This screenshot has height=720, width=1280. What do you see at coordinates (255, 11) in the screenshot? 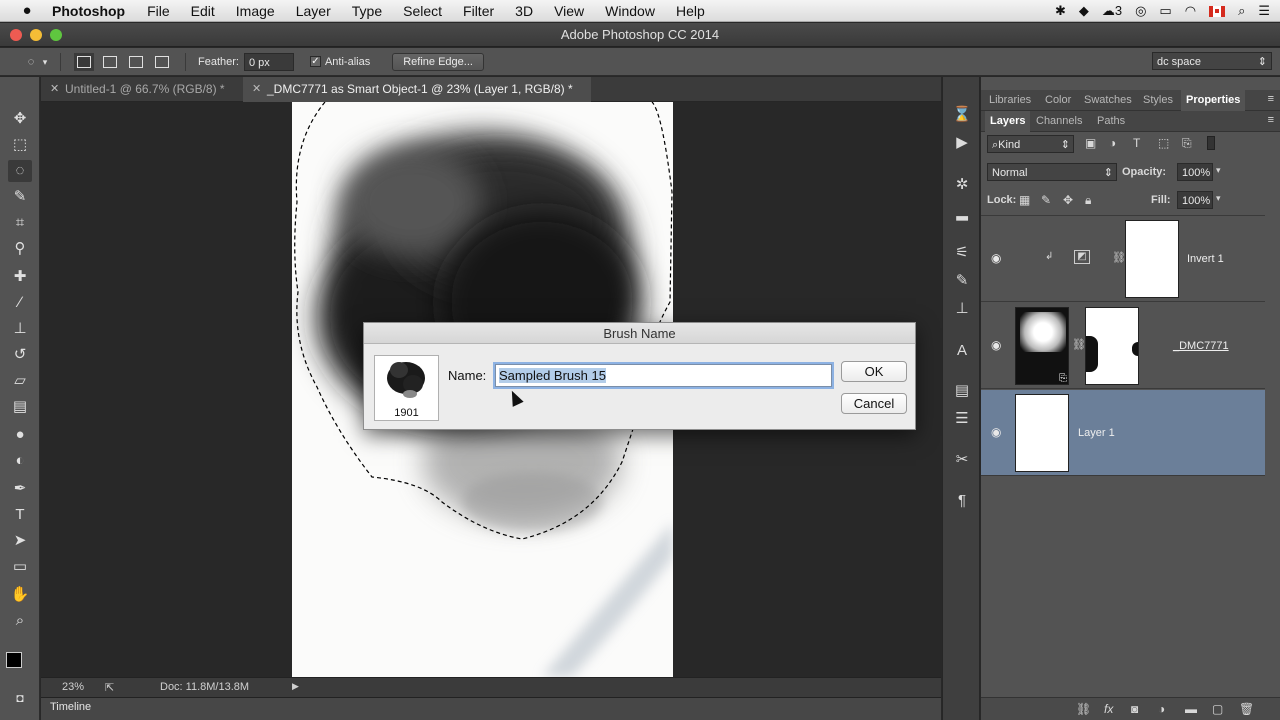
I see `menu-image: Image` at bounding box center [255, 11].